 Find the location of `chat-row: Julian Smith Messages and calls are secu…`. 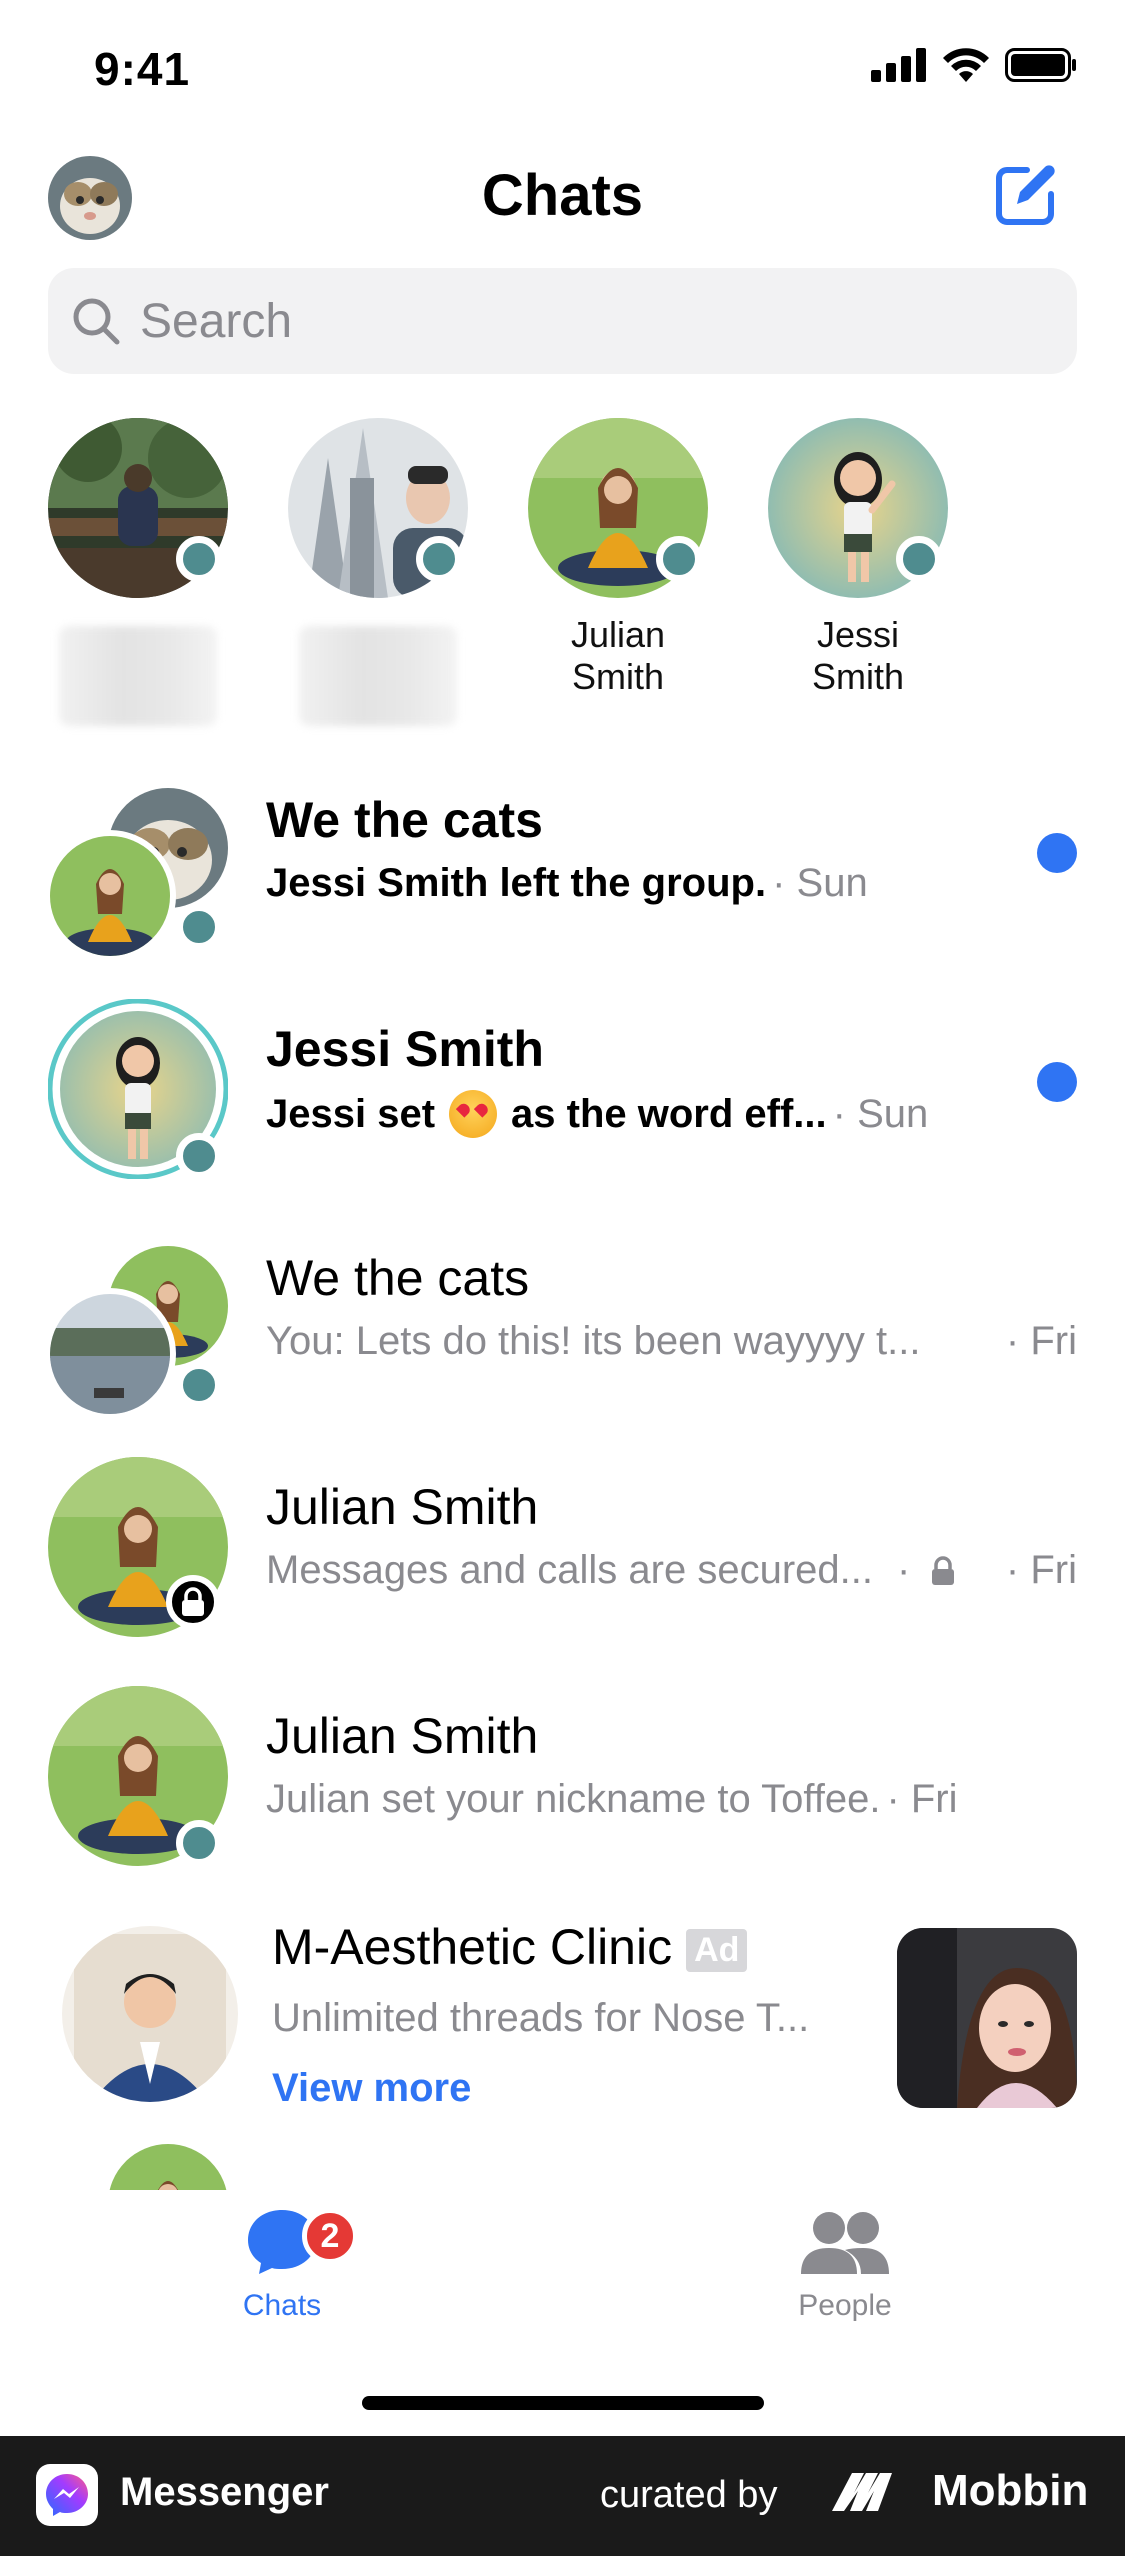

chat-row: Julian Smith Messages and calls are secu… is located at coordinates (562, 1546).